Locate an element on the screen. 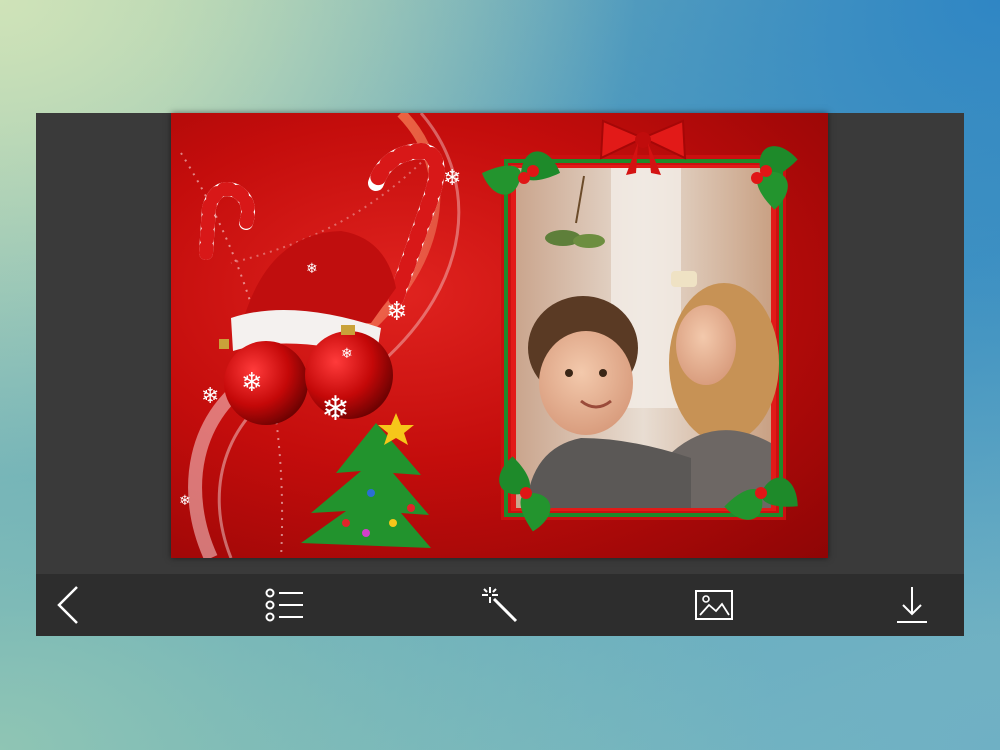 This screenshot has width=1000, height=750. gallery-button is located at coordinates (714, 605).